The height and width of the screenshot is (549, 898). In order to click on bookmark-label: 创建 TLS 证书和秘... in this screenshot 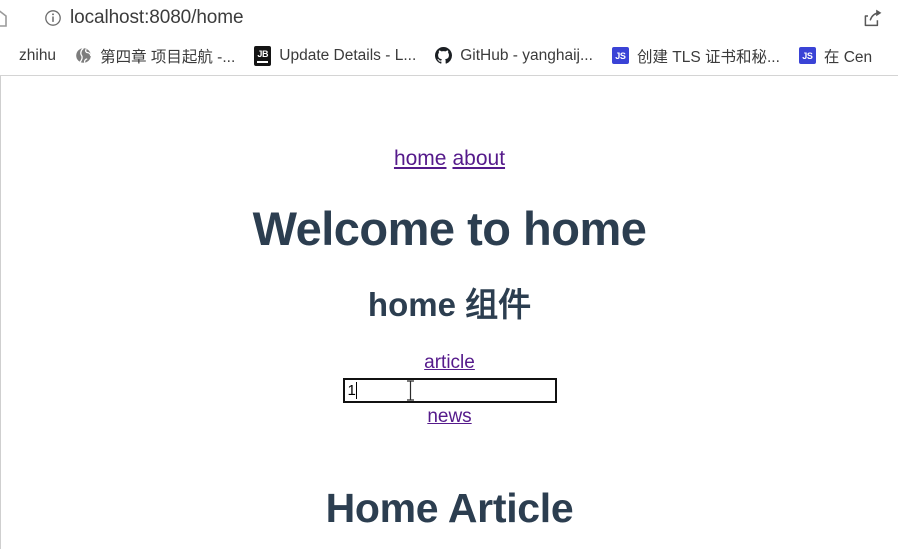, I will do `click(708, 57)`.